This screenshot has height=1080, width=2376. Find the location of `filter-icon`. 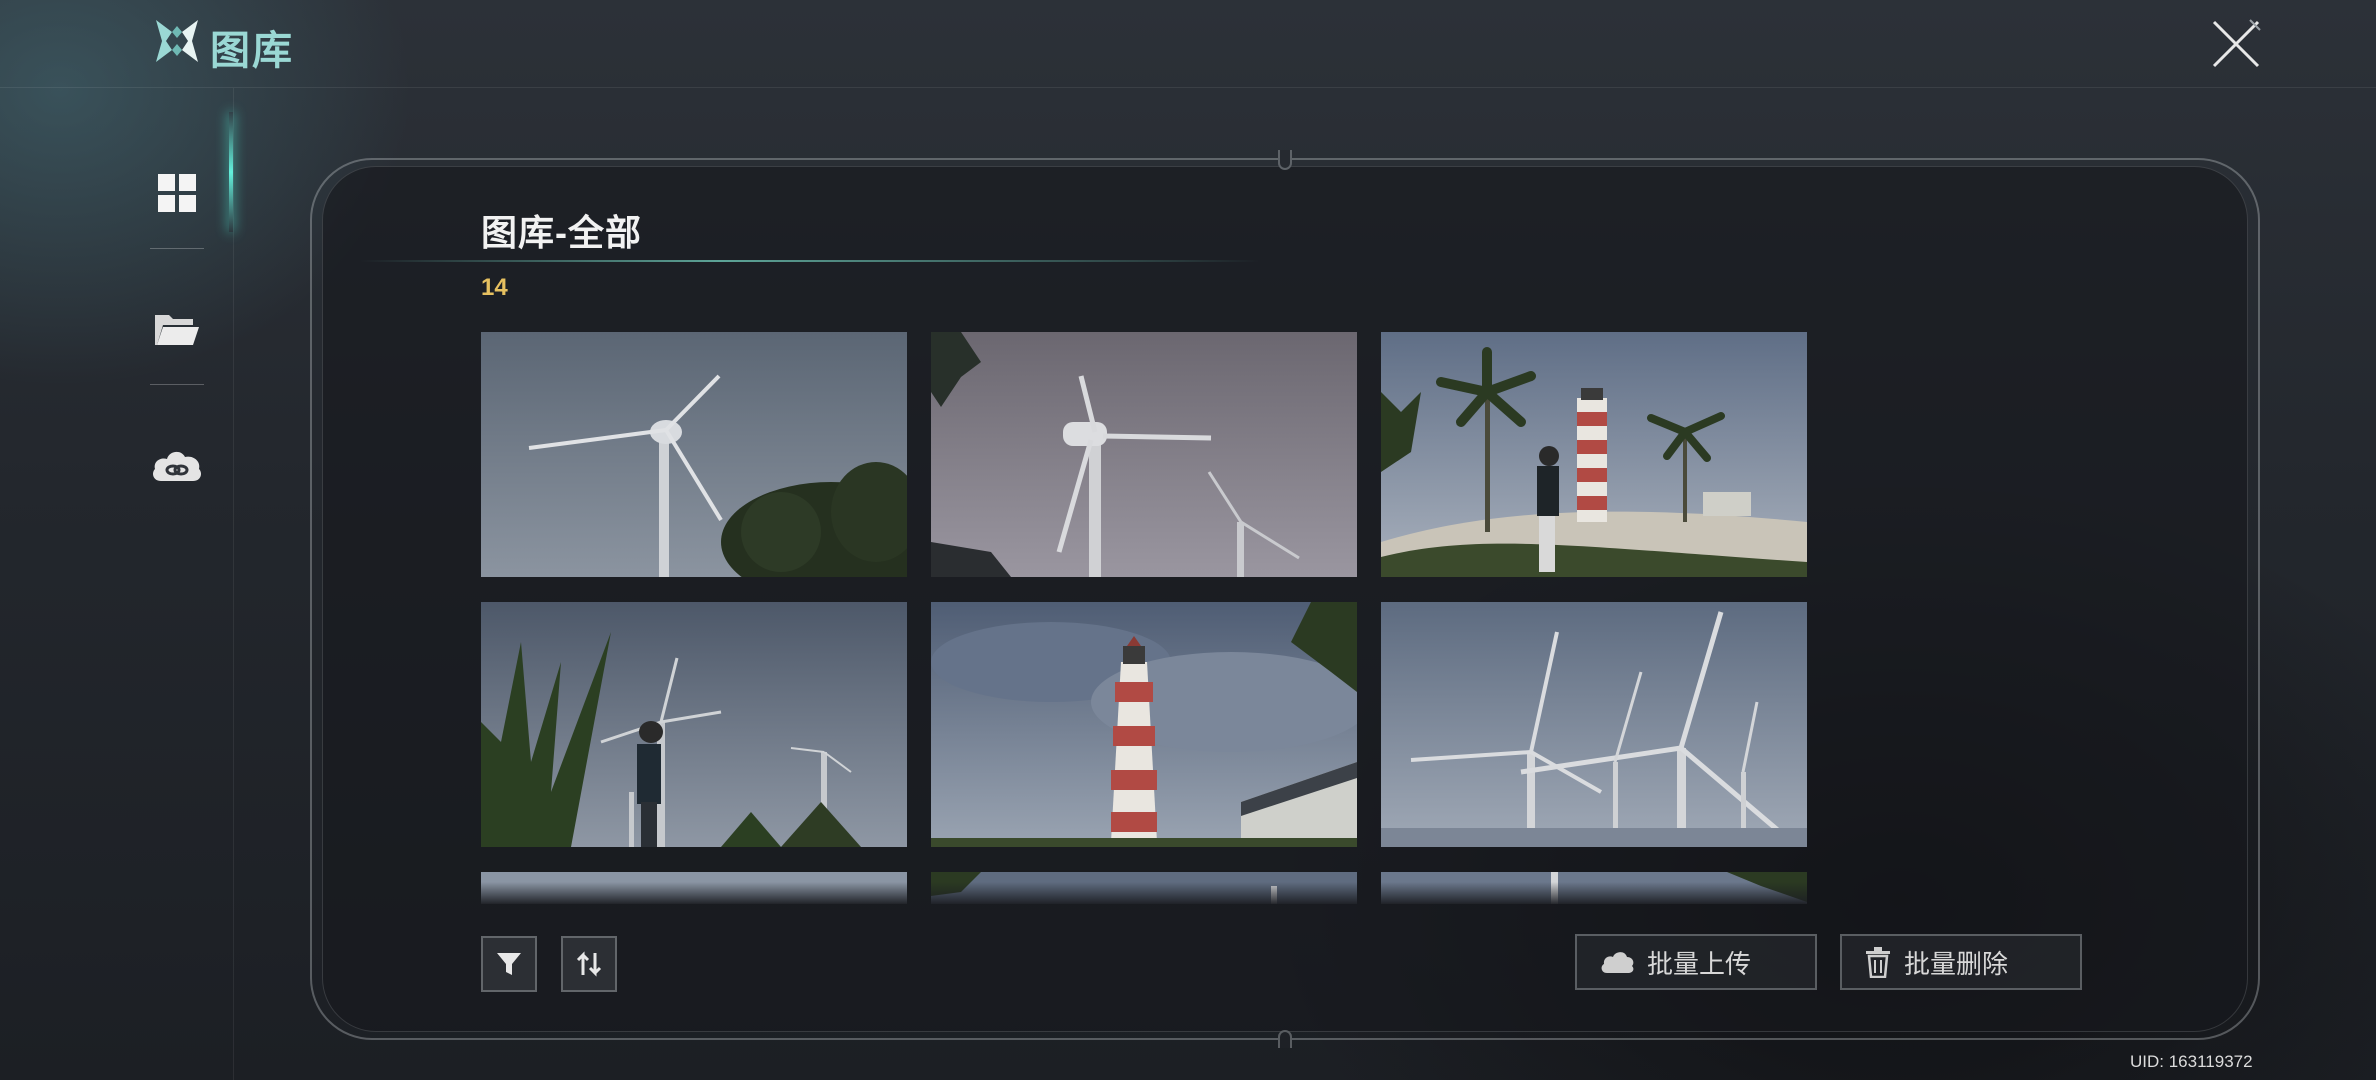

filter-icon is located at coordinates (509, 964).